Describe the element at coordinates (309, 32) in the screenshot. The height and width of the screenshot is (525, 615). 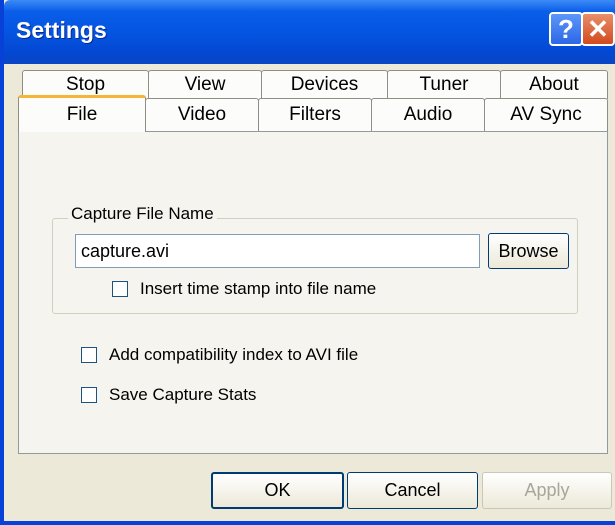
I see `title-bar: Settings ? ✕` at that location.